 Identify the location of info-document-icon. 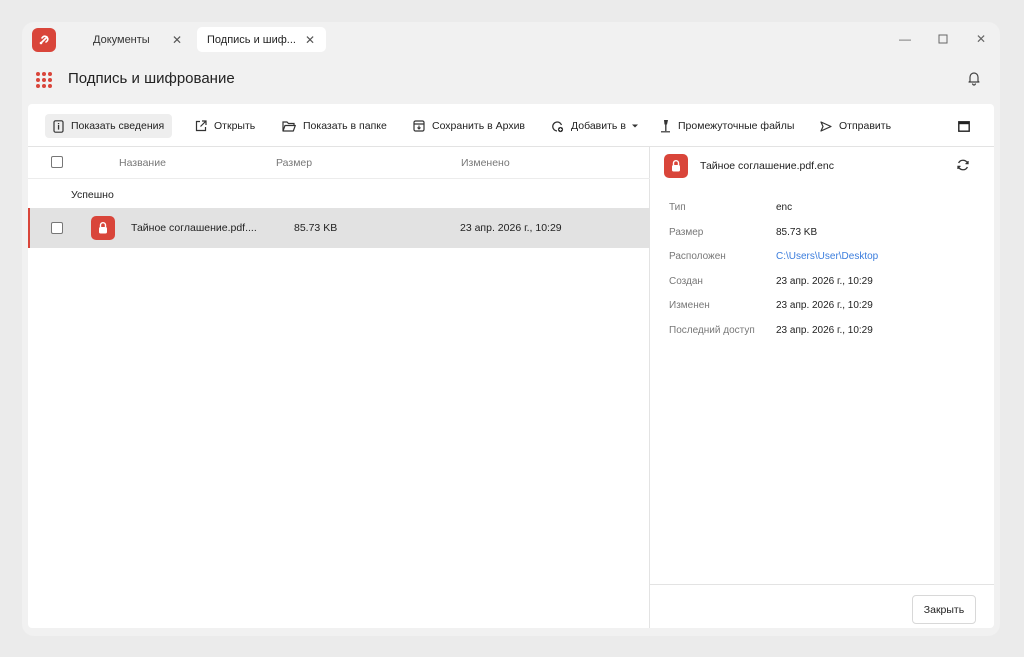
(58, 126).